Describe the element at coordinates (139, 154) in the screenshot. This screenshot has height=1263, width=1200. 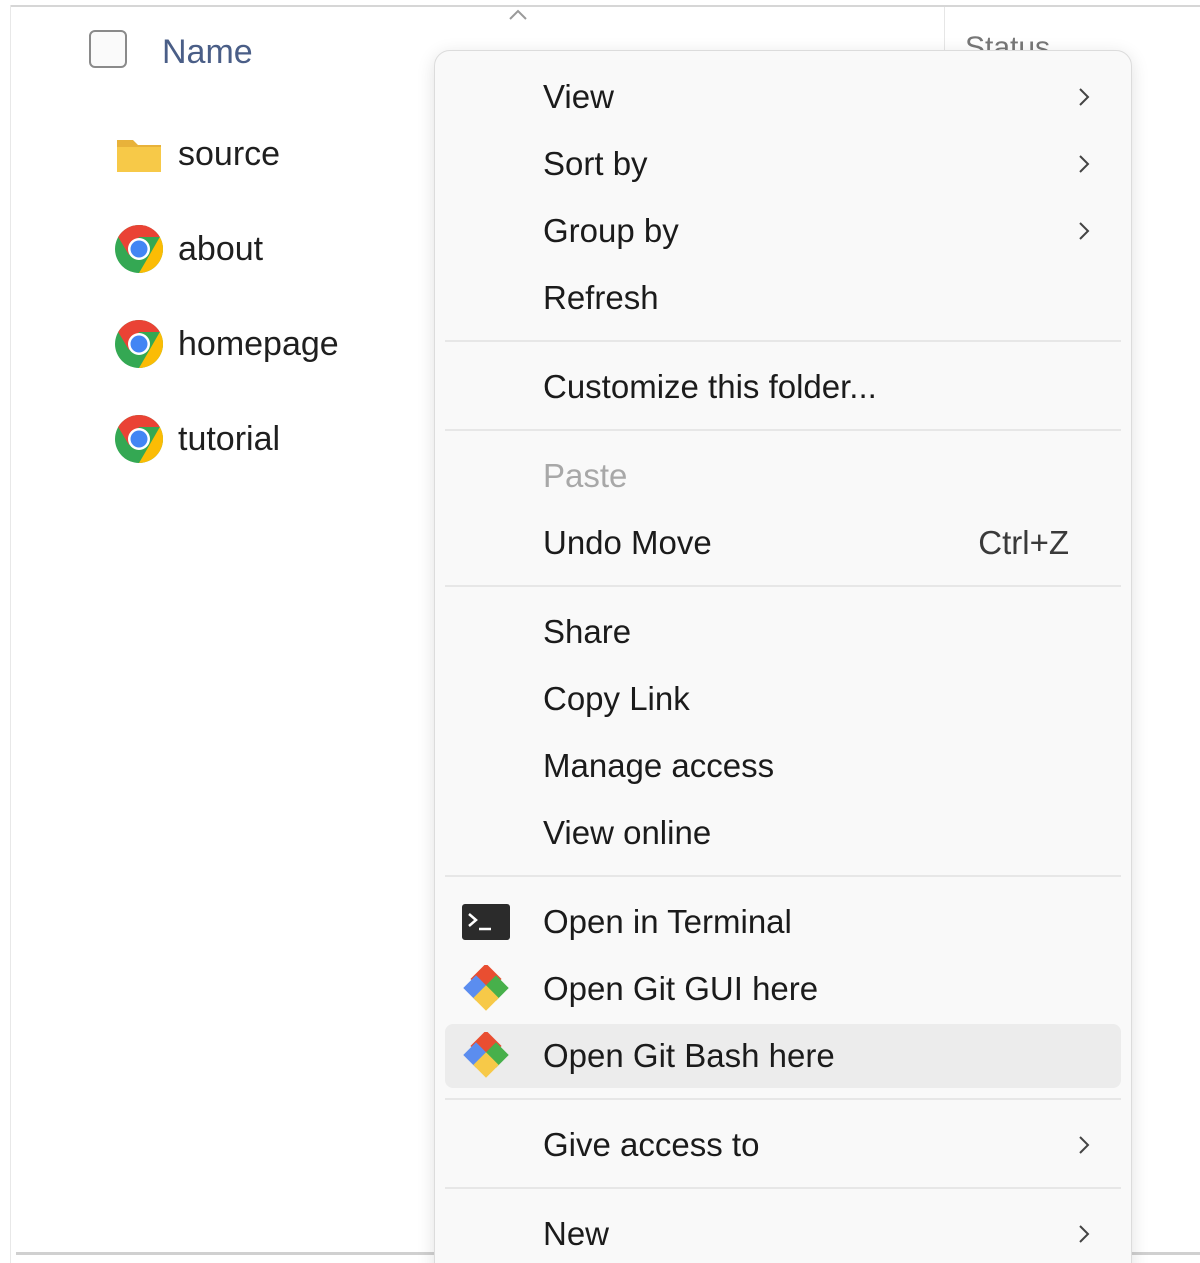
I see `folder-icon` at that location.